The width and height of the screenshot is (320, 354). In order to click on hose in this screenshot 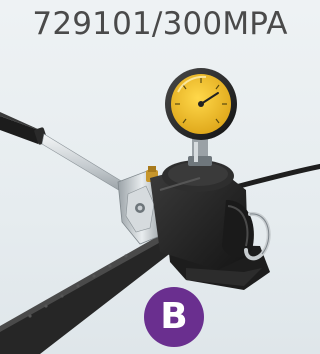, I will do `click(274, 177)`.